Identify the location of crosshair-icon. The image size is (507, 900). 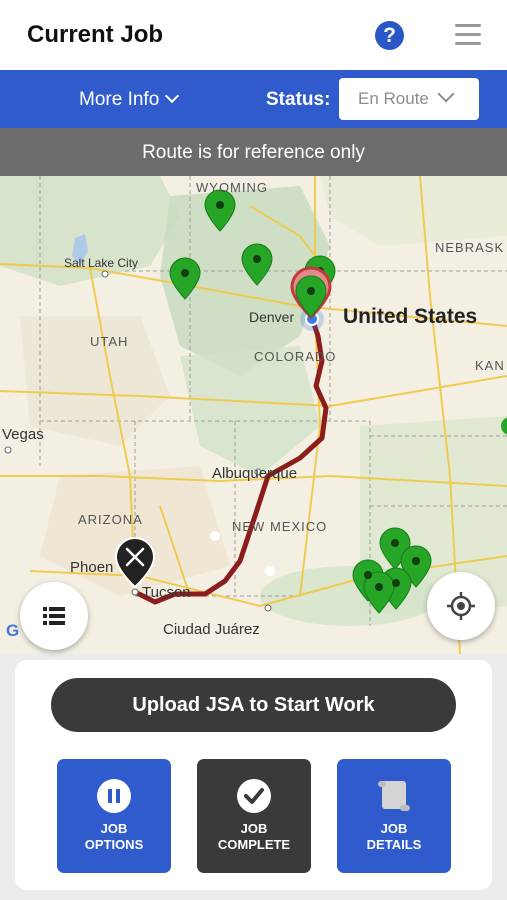
(461, 606).